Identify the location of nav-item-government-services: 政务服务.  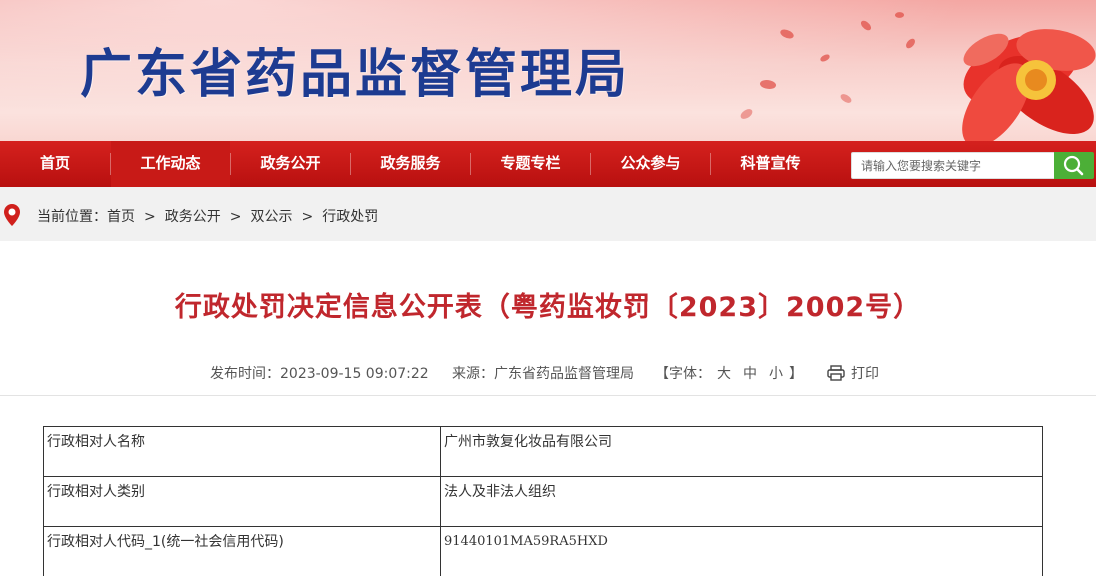
(410, 164).